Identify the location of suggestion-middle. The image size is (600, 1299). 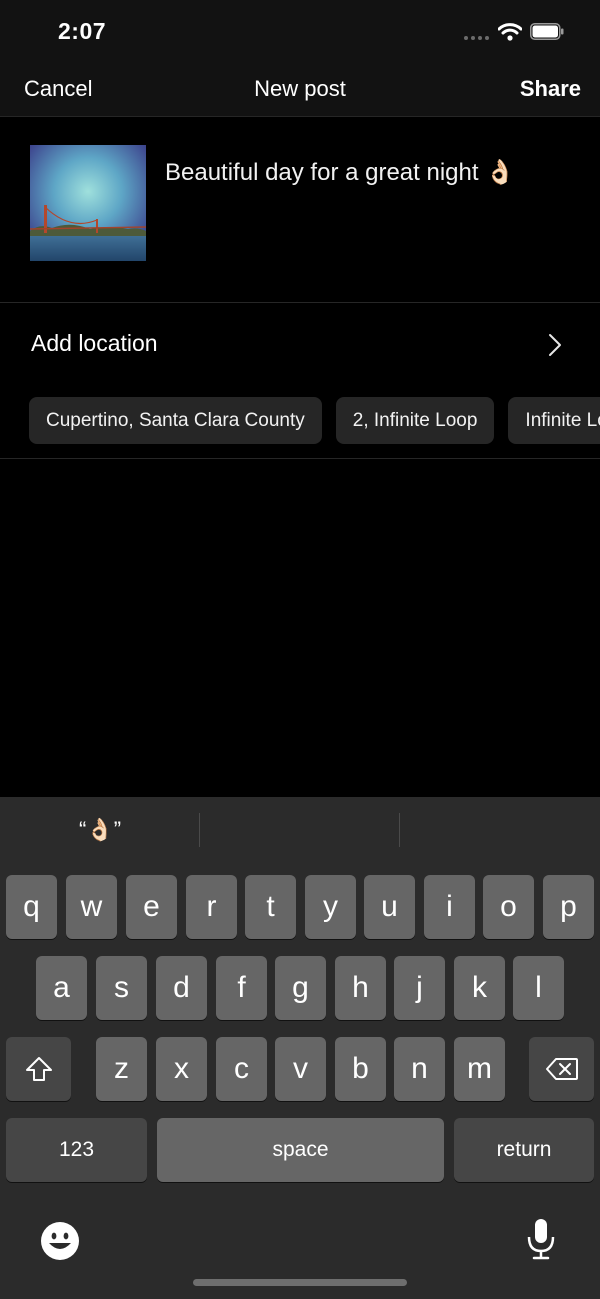
(300, 830).